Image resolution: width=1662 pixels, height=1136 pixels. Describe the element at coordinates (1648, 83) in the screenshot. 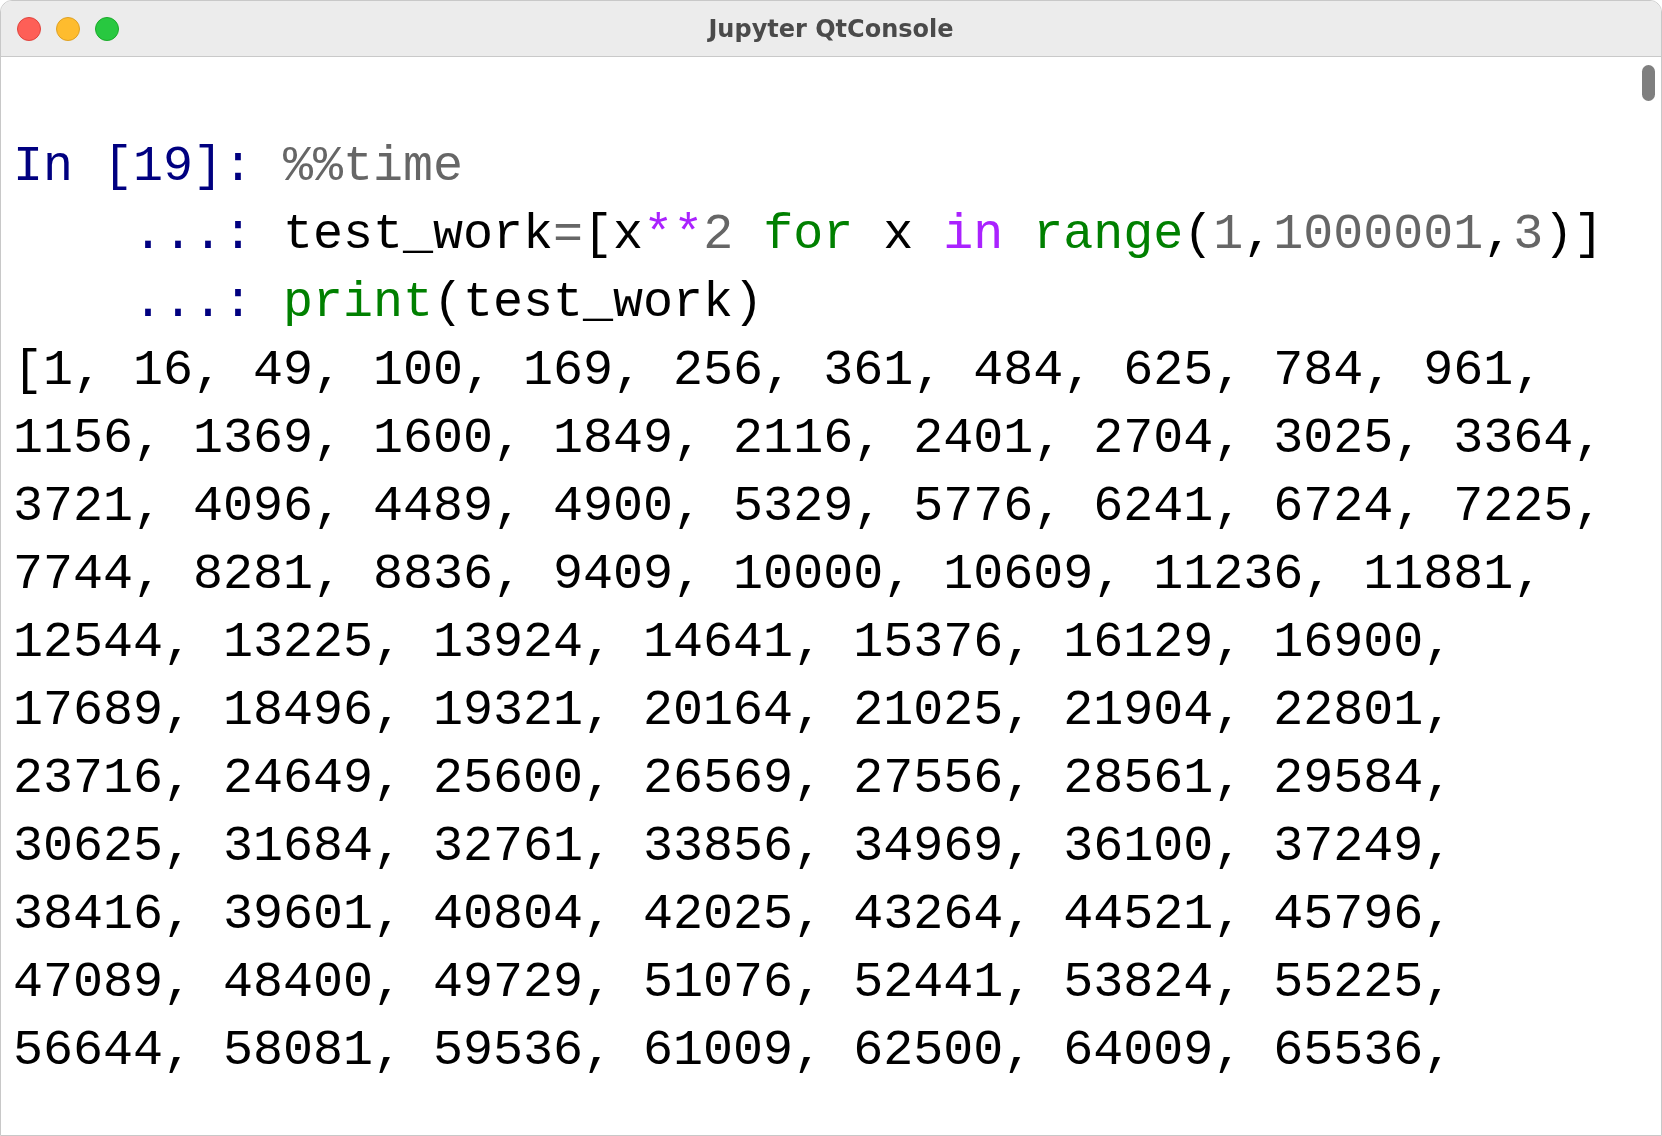

I see `scrollbar-thumb` at that location.